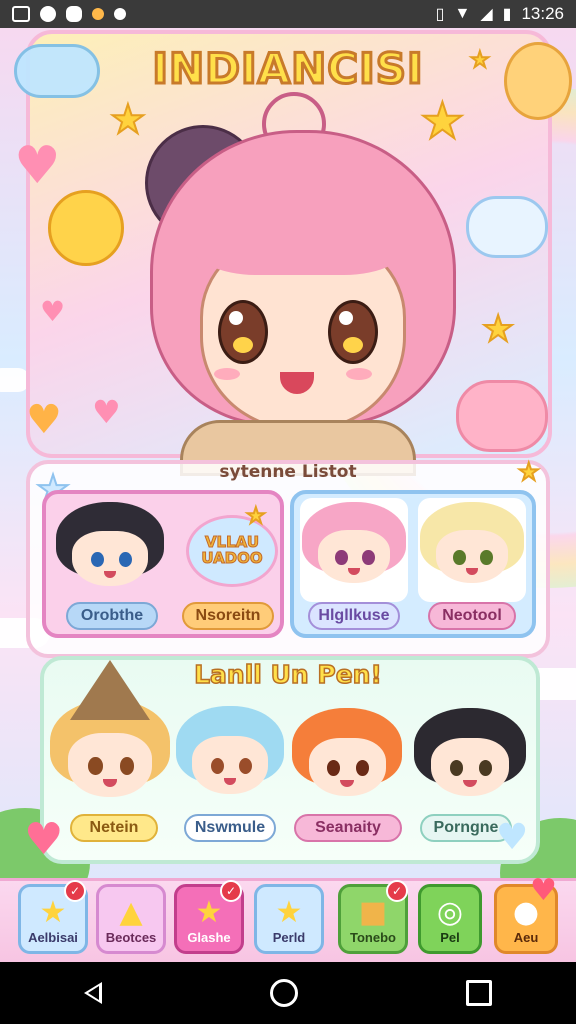 This screenshot has height=1024, width=576. What do you see at coordinates (112, 616) in the screenshot?
I see `card-label: Orobthe` at bounding box center [112, 616].